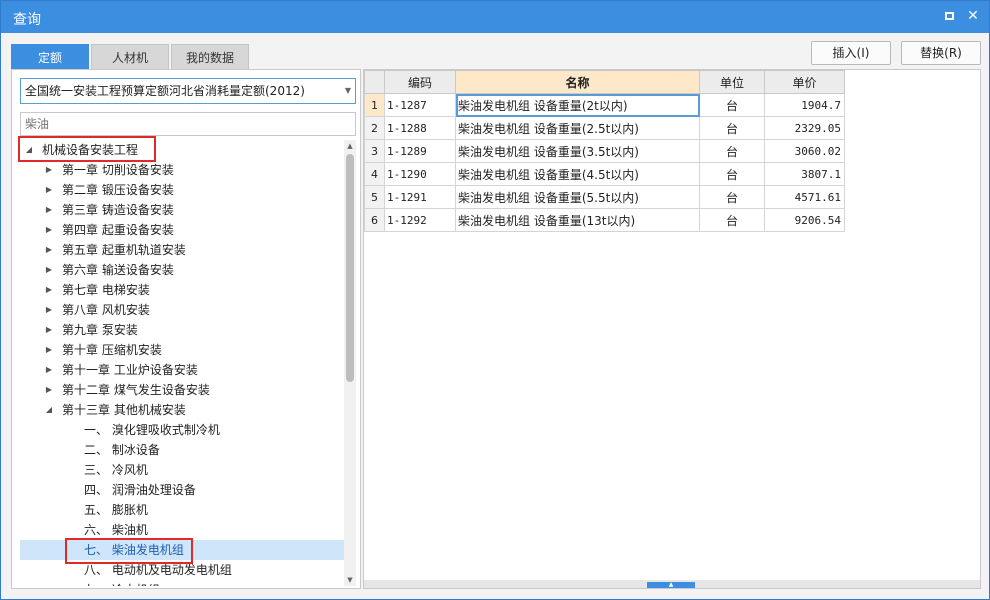 The height and width of the screenshot is (600, 990). I want to click on price-cell: 1904.7, so click(804, 105).